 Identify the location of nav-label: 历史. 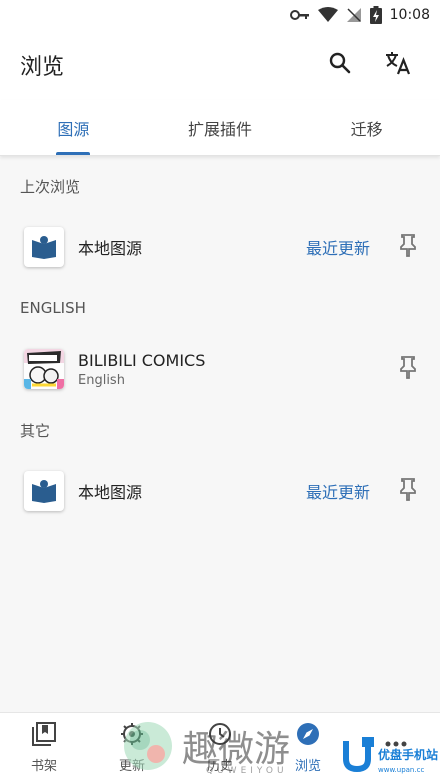
(219, 766).